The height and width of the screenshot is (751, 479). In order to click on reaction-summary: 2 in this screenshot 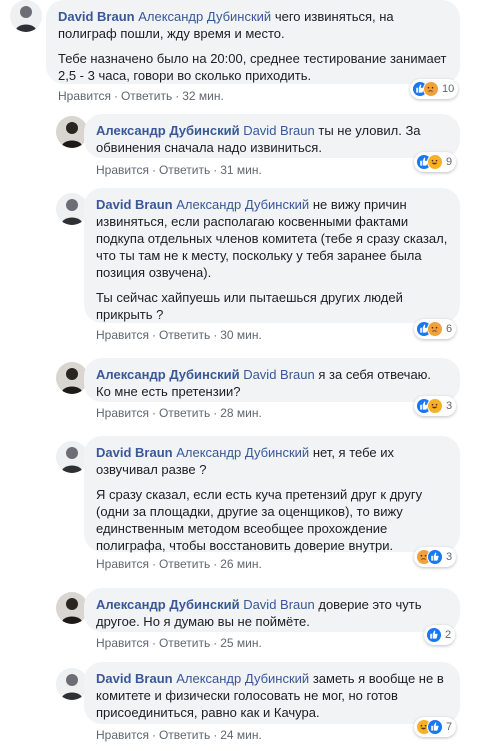, I will do `click(440, 635)`.